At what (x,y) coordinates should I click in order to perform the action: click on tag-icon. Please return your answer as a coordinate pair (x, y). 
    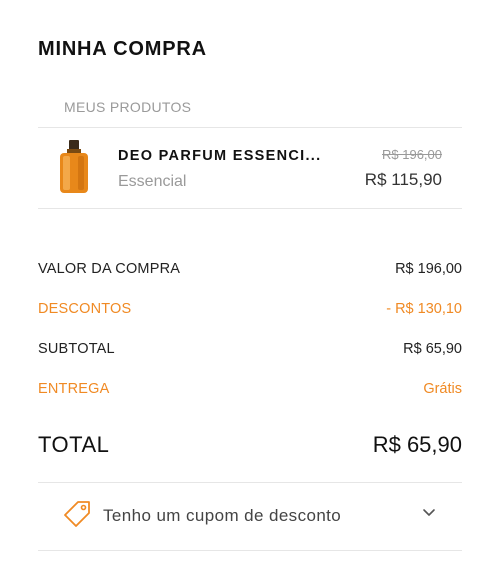
    Looking at the image, I should click on (77, 514).